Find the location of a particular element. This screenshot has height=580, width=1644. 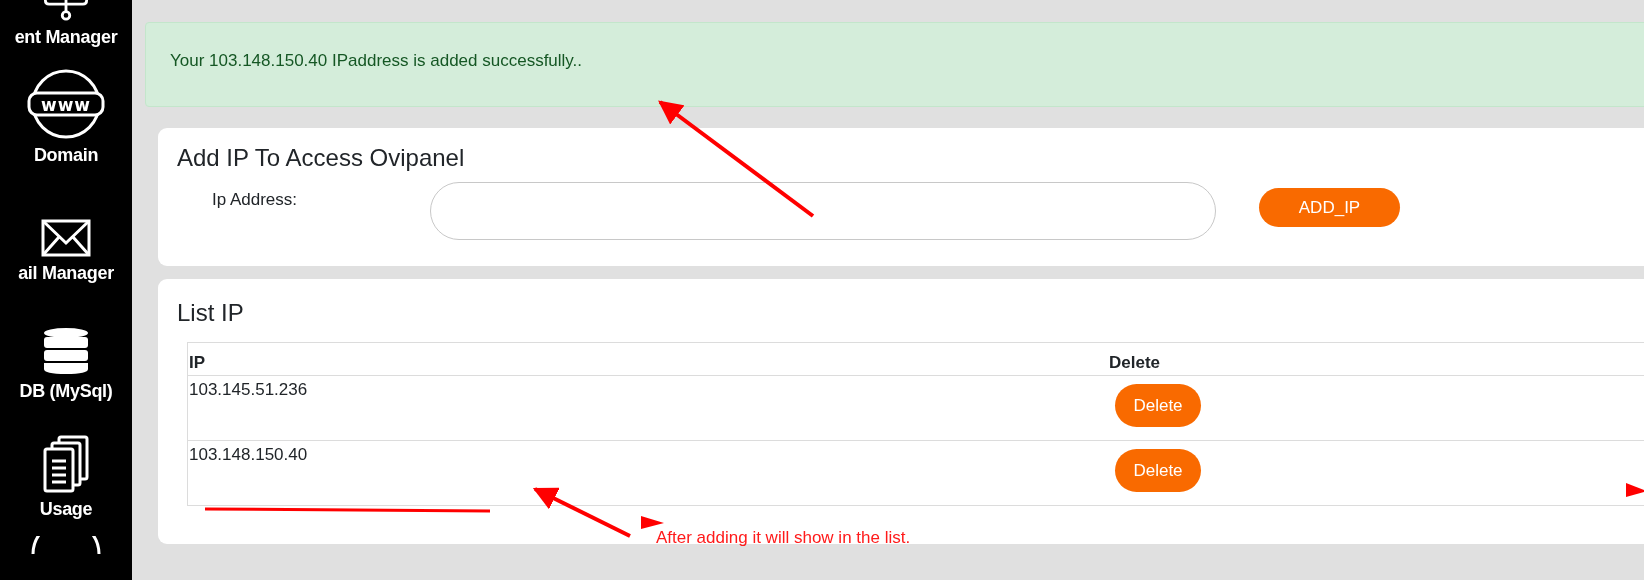

table-cell: 103.145.51.236 is located at coordinates (647, 408).